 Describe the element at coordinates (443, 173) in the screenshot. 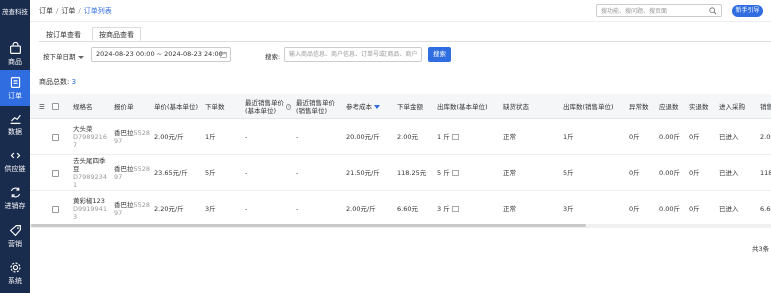

I see `out-base-value: 5 斤` at that location.